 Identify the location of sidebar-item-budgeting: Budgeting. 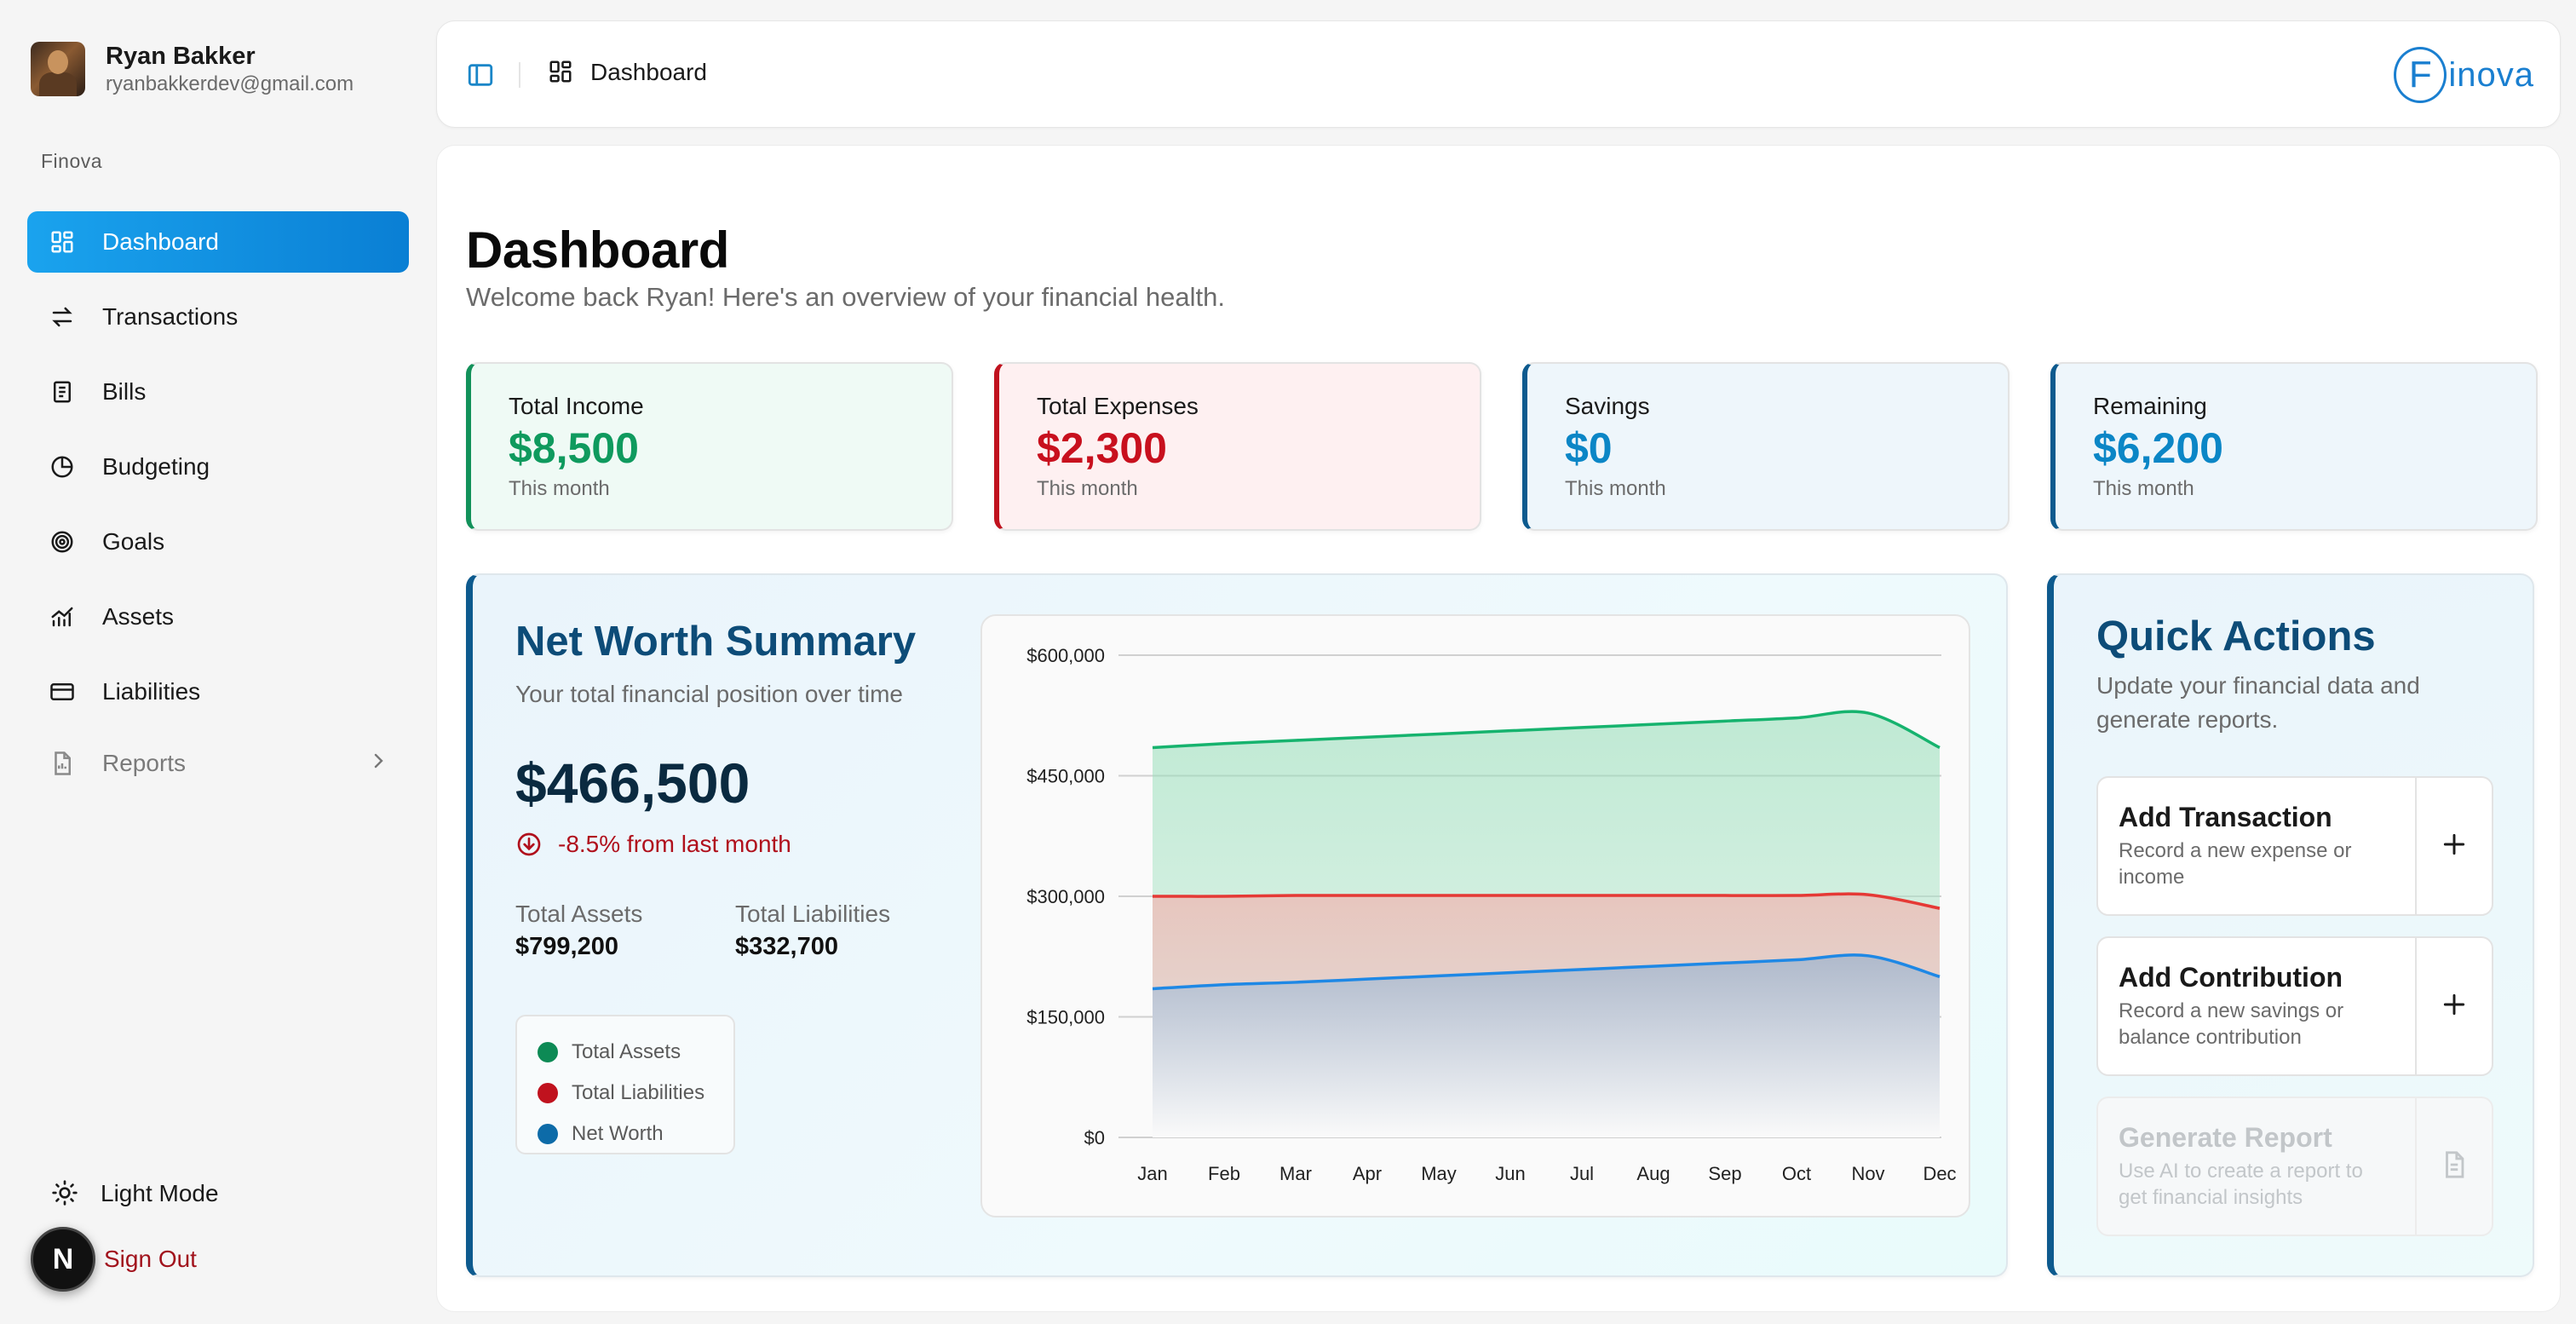
(218, 467).